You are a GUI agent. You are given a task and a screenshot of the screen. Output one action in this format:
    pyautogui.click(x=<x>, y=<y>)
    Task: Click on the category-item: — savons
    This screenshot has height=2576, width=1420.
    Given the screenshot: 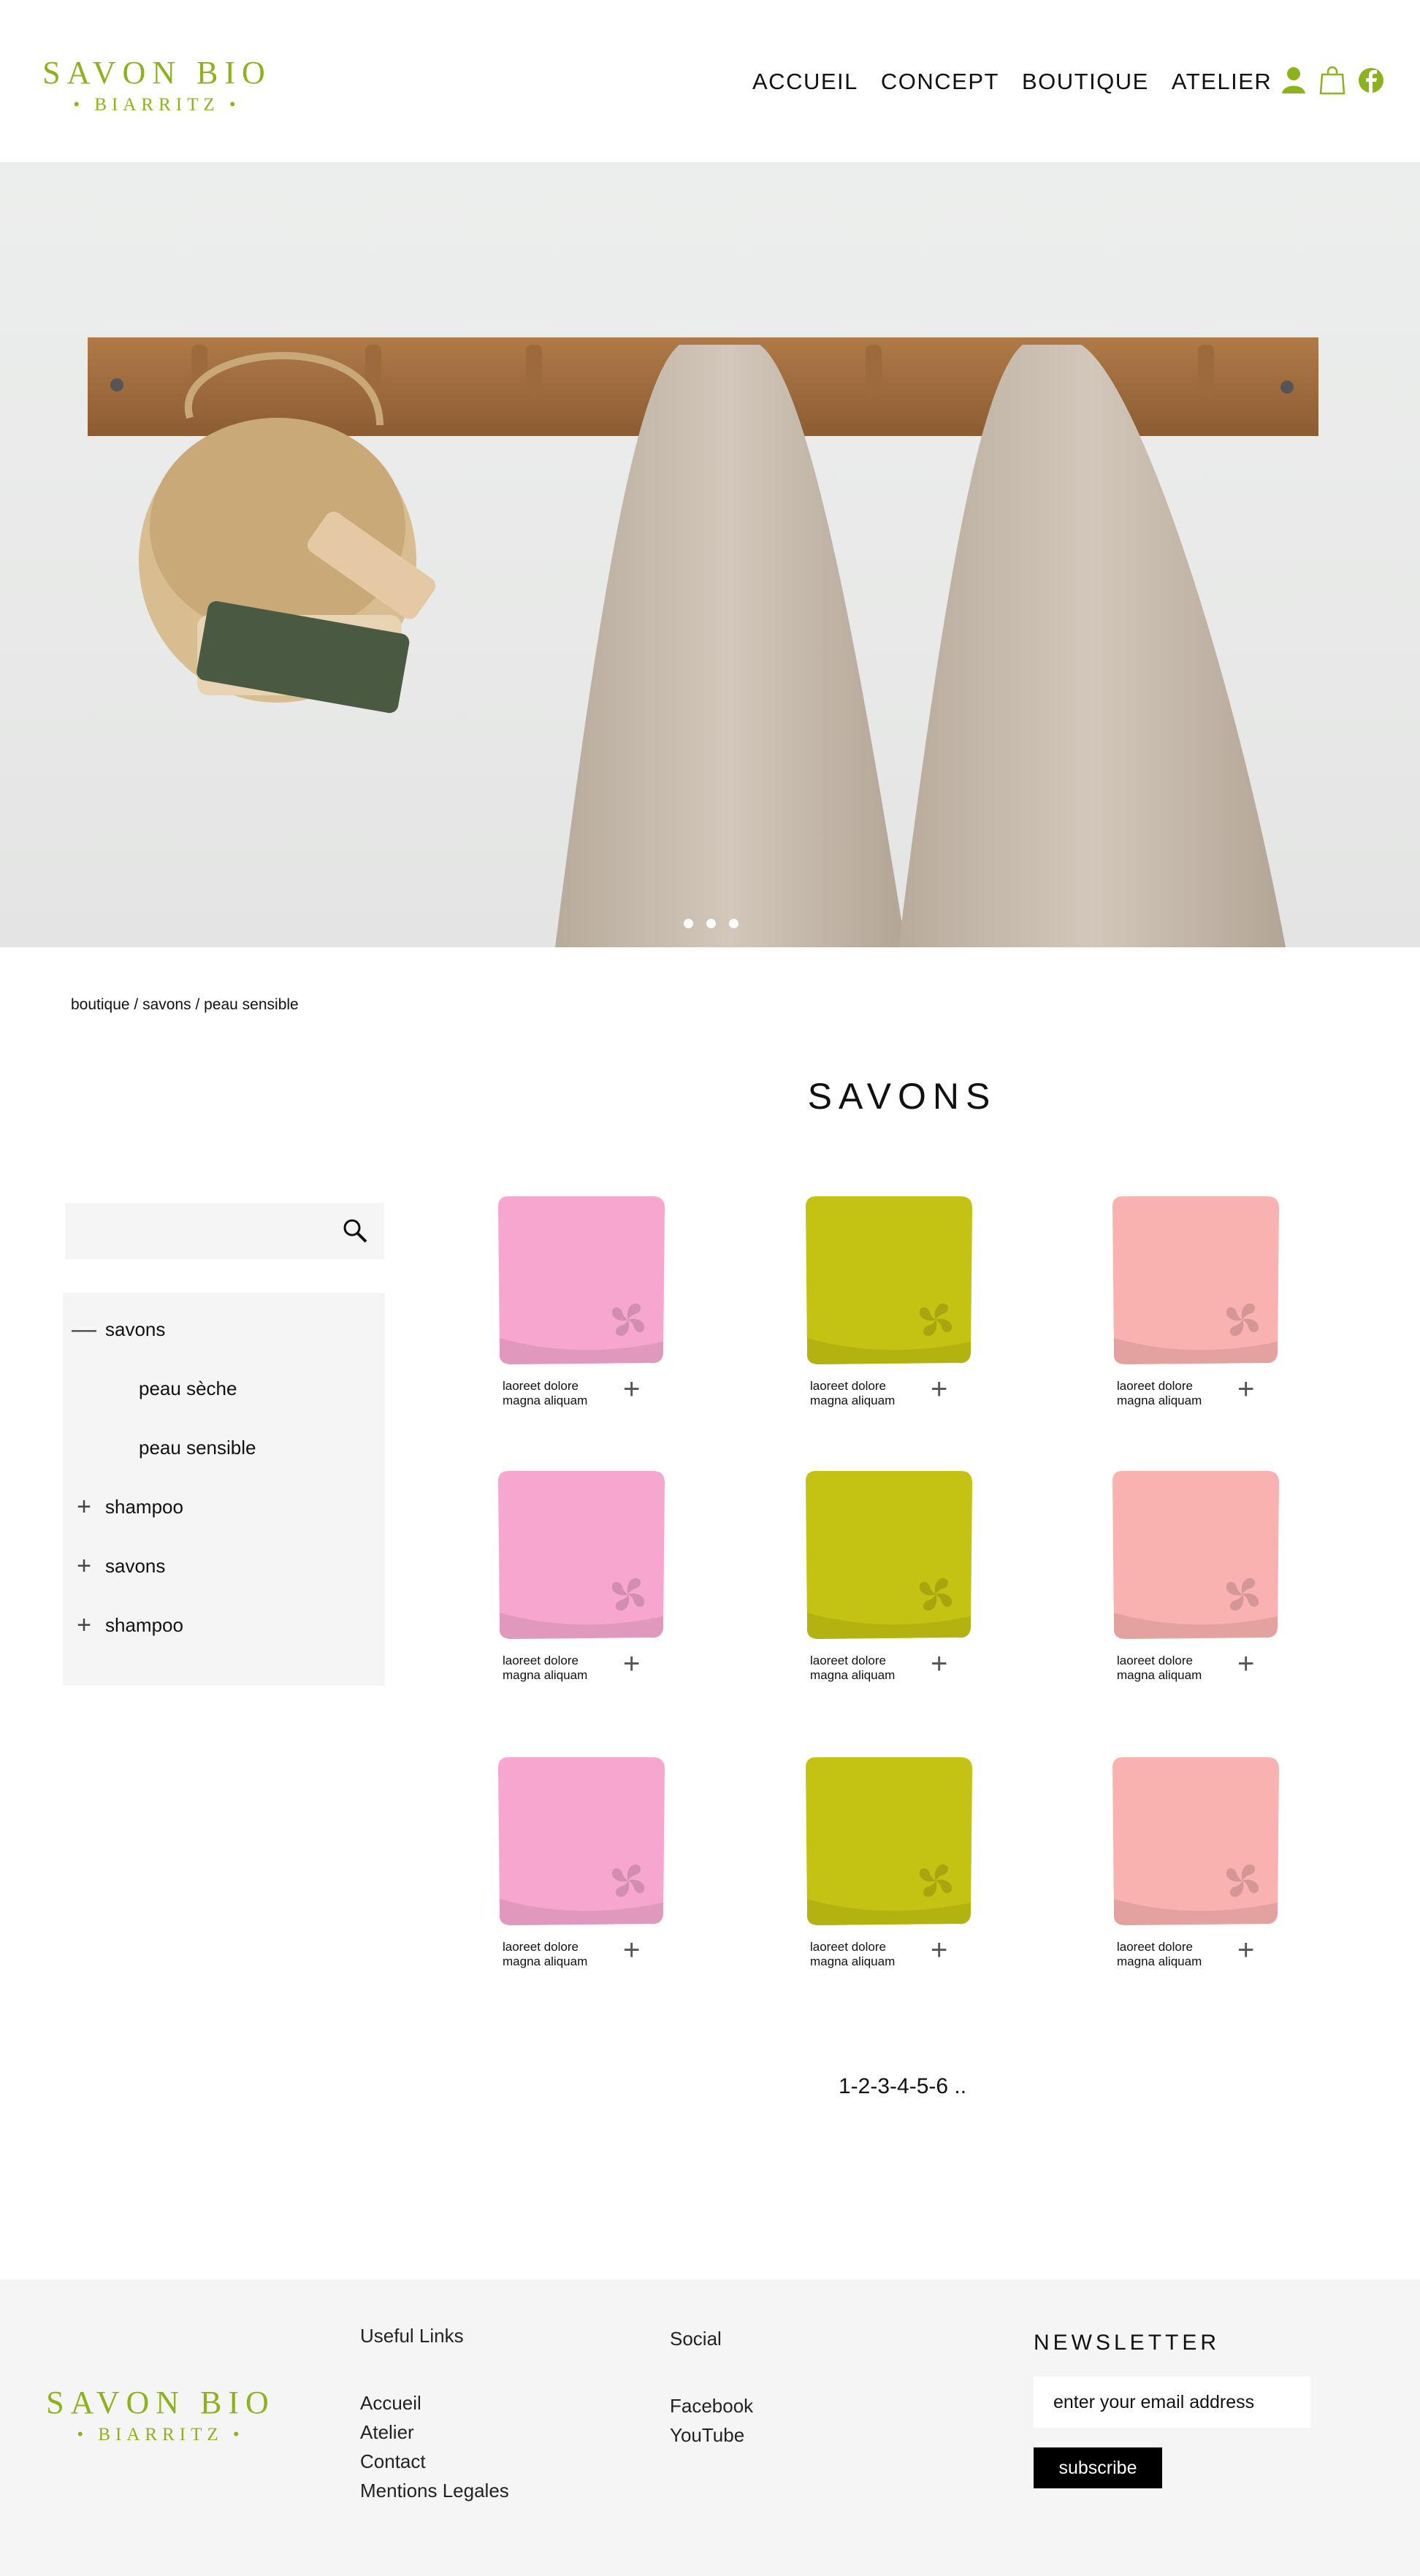 What is the action you would take?
    pyautogui.click(x=114, y=1329)
    